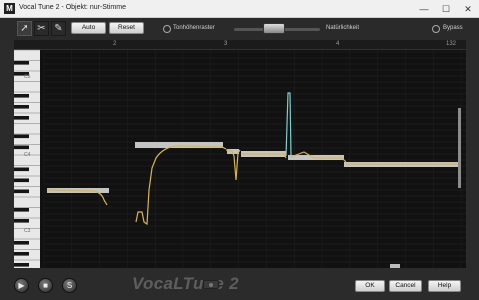 This screenshot has height=300, width=479. What do you see at coordinates (9, 8) in the screenshot?
I see `app-icon: M` at bounding box center [9, 8].